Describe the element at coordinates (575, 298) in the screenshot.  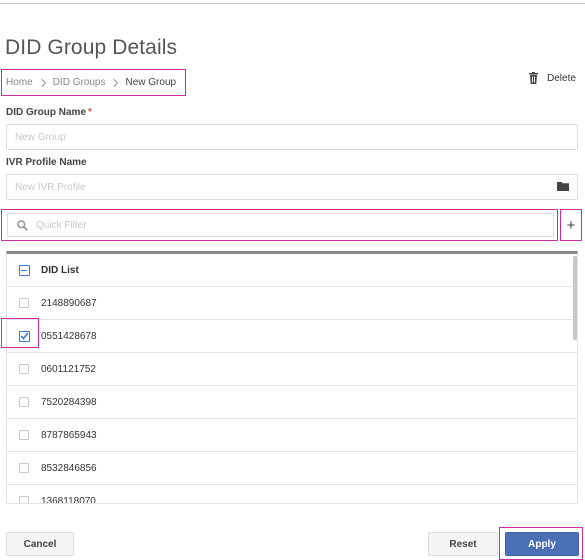
I see `table-scrollbar` at that location.